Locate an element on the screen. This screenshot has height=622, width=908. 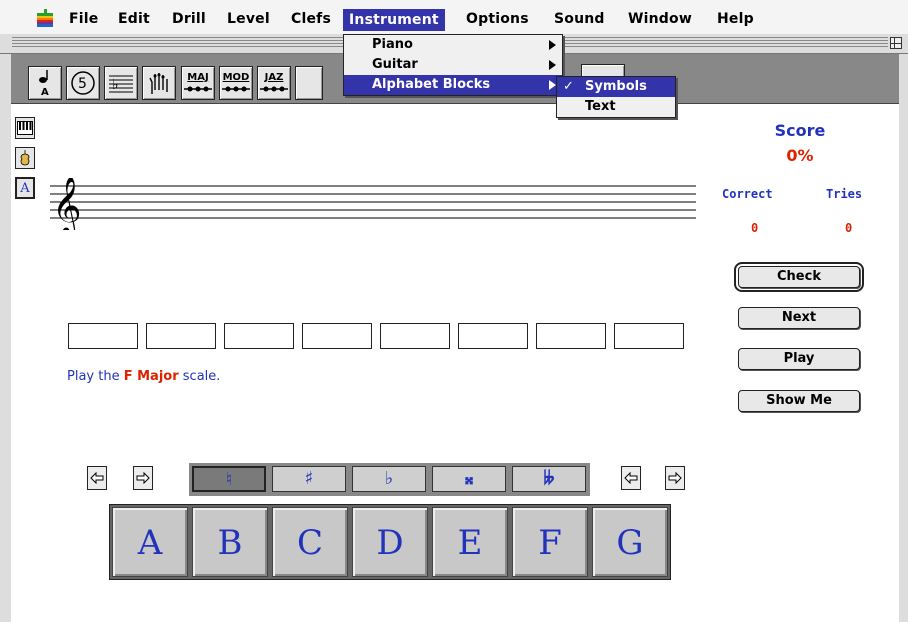
menu-edit: Edit is located at coordinates (134, 19).